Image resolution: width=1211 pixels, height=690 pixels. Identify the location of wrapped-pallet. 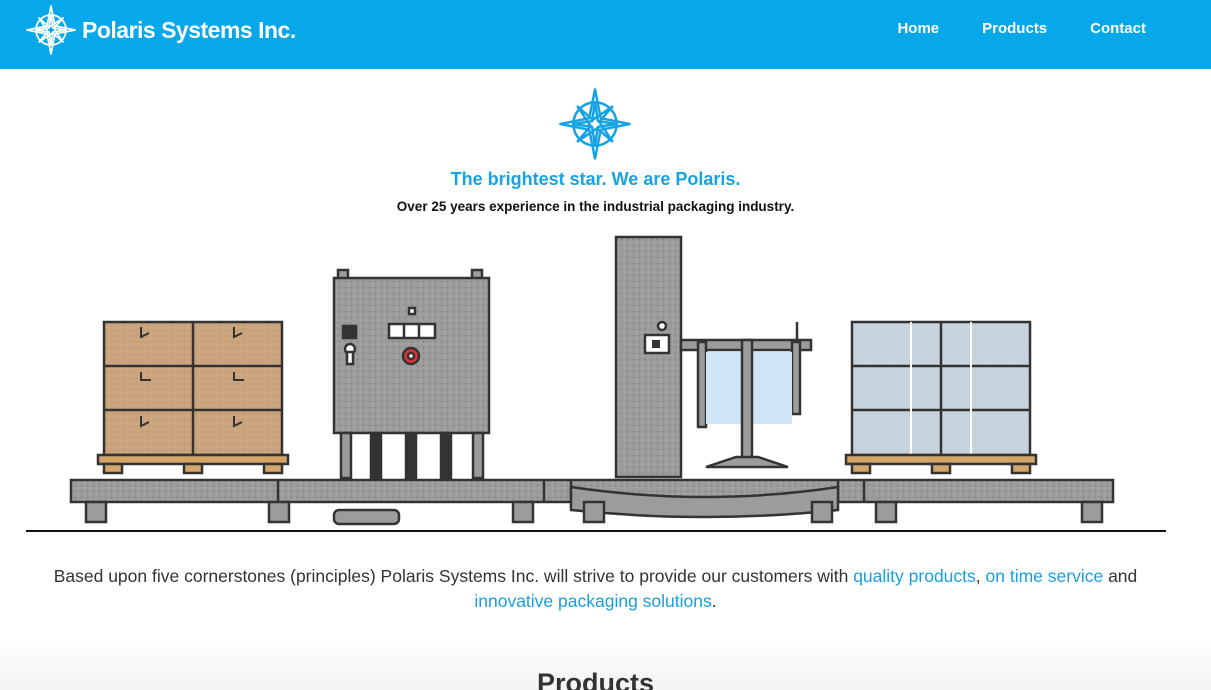
(941, 397).